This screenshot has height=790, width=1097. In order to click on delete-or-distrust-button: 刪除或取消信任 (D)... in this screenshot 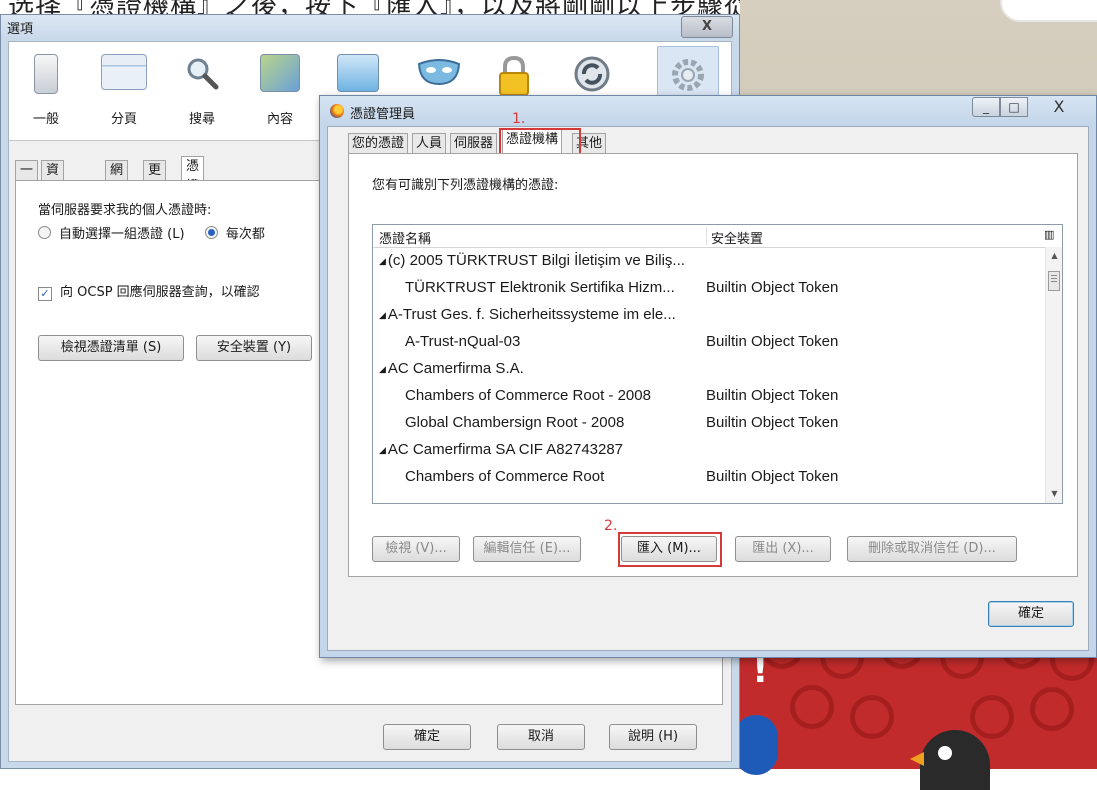, I will do `click(932, 549)`.